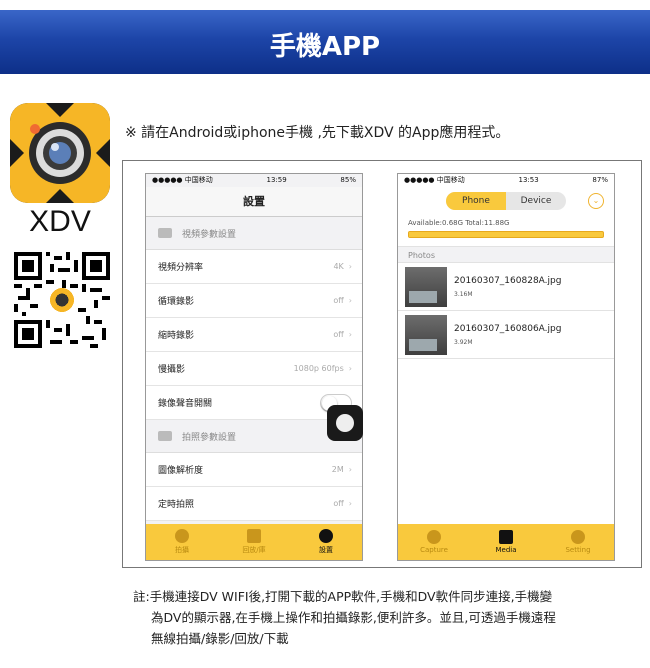 This screenshot has height=668, width=650. I want to click on photos-section-header: Photos, so click(506, 254).